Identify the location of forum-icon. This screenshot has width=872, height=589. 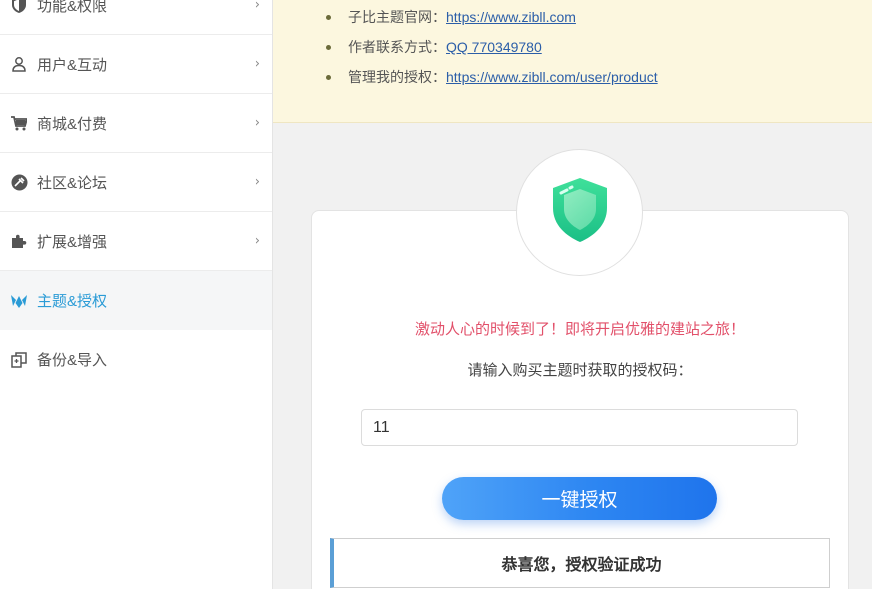
(19, 182).